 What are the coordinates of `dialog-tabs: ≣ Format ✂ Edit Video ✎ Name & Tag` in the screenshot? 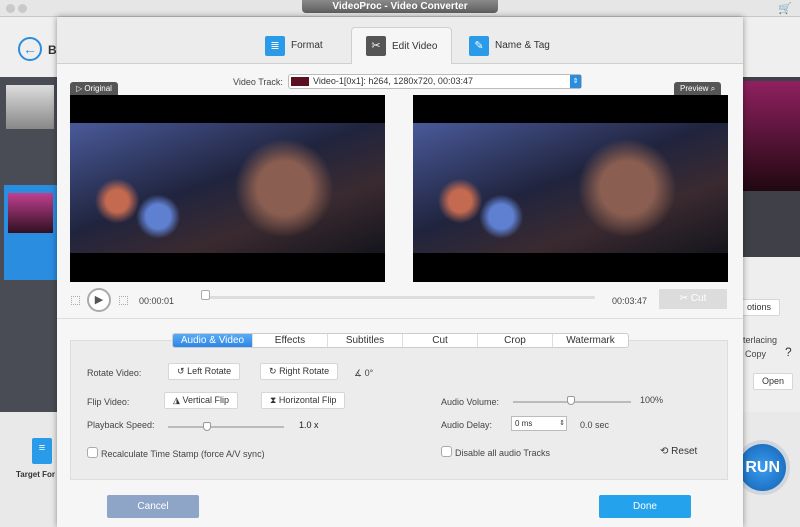 It's located at (400, 40).